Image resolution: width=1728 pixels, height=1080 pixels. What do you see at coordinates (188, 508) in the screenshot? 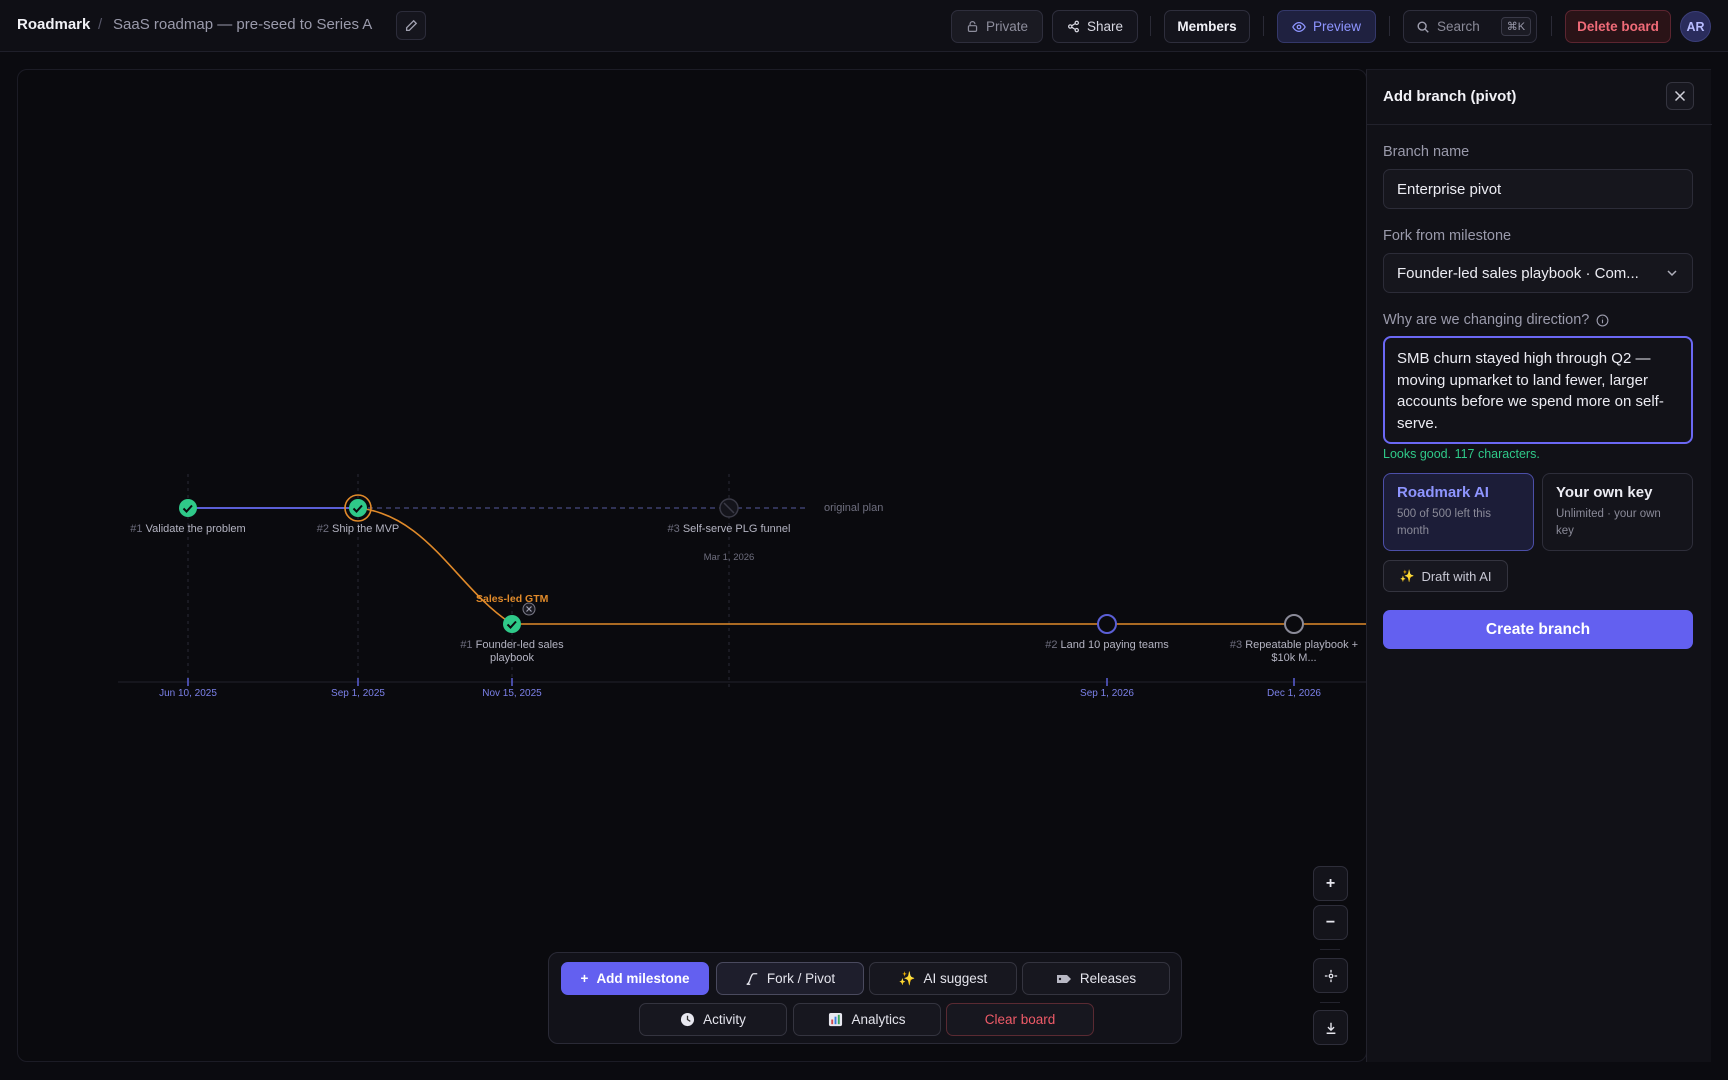
I see `milestone-node-validate` at bounding box center [188, 508].